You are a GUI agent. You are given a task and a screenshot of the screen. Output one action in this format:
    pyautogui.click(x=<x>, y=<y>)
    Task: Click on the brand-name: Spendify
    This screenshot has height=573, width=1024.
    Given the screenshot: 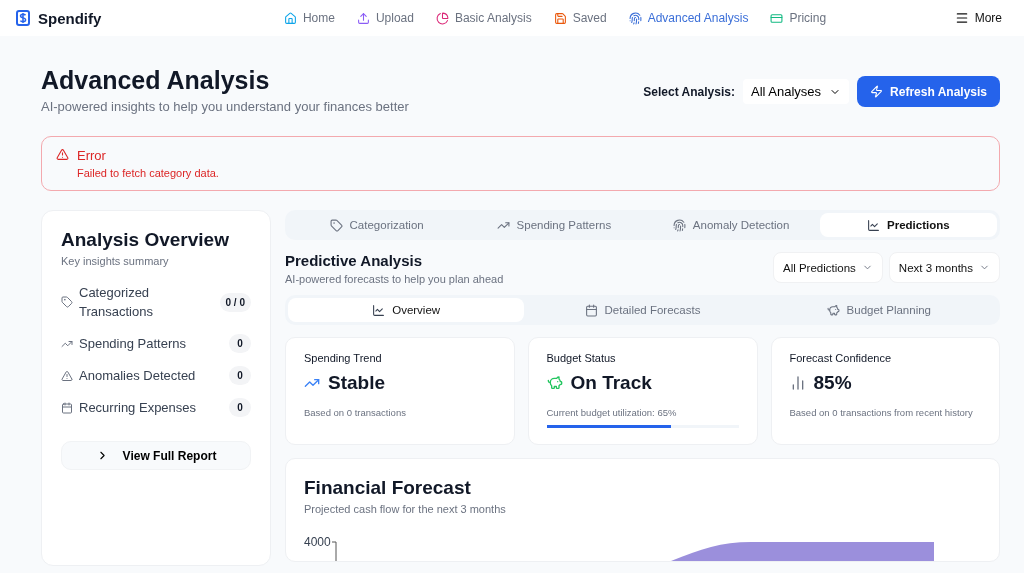 What is the action you would take?
    pyautogui.click(x=70, y=18)
    